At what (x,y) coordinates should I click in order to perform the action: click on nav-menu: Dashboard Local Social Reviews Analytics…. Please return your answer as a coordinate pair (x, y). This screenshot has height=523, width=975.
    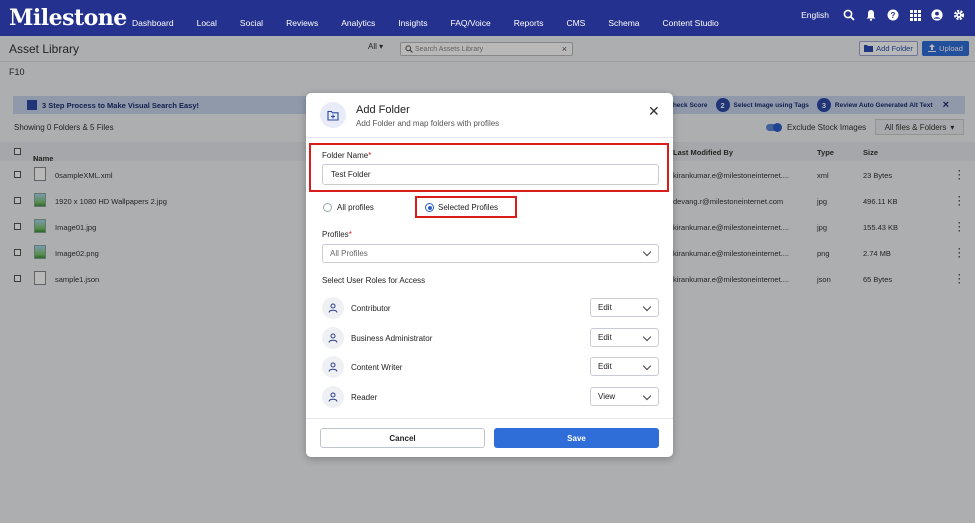
    Looking at the image, I should click on (425, 18).